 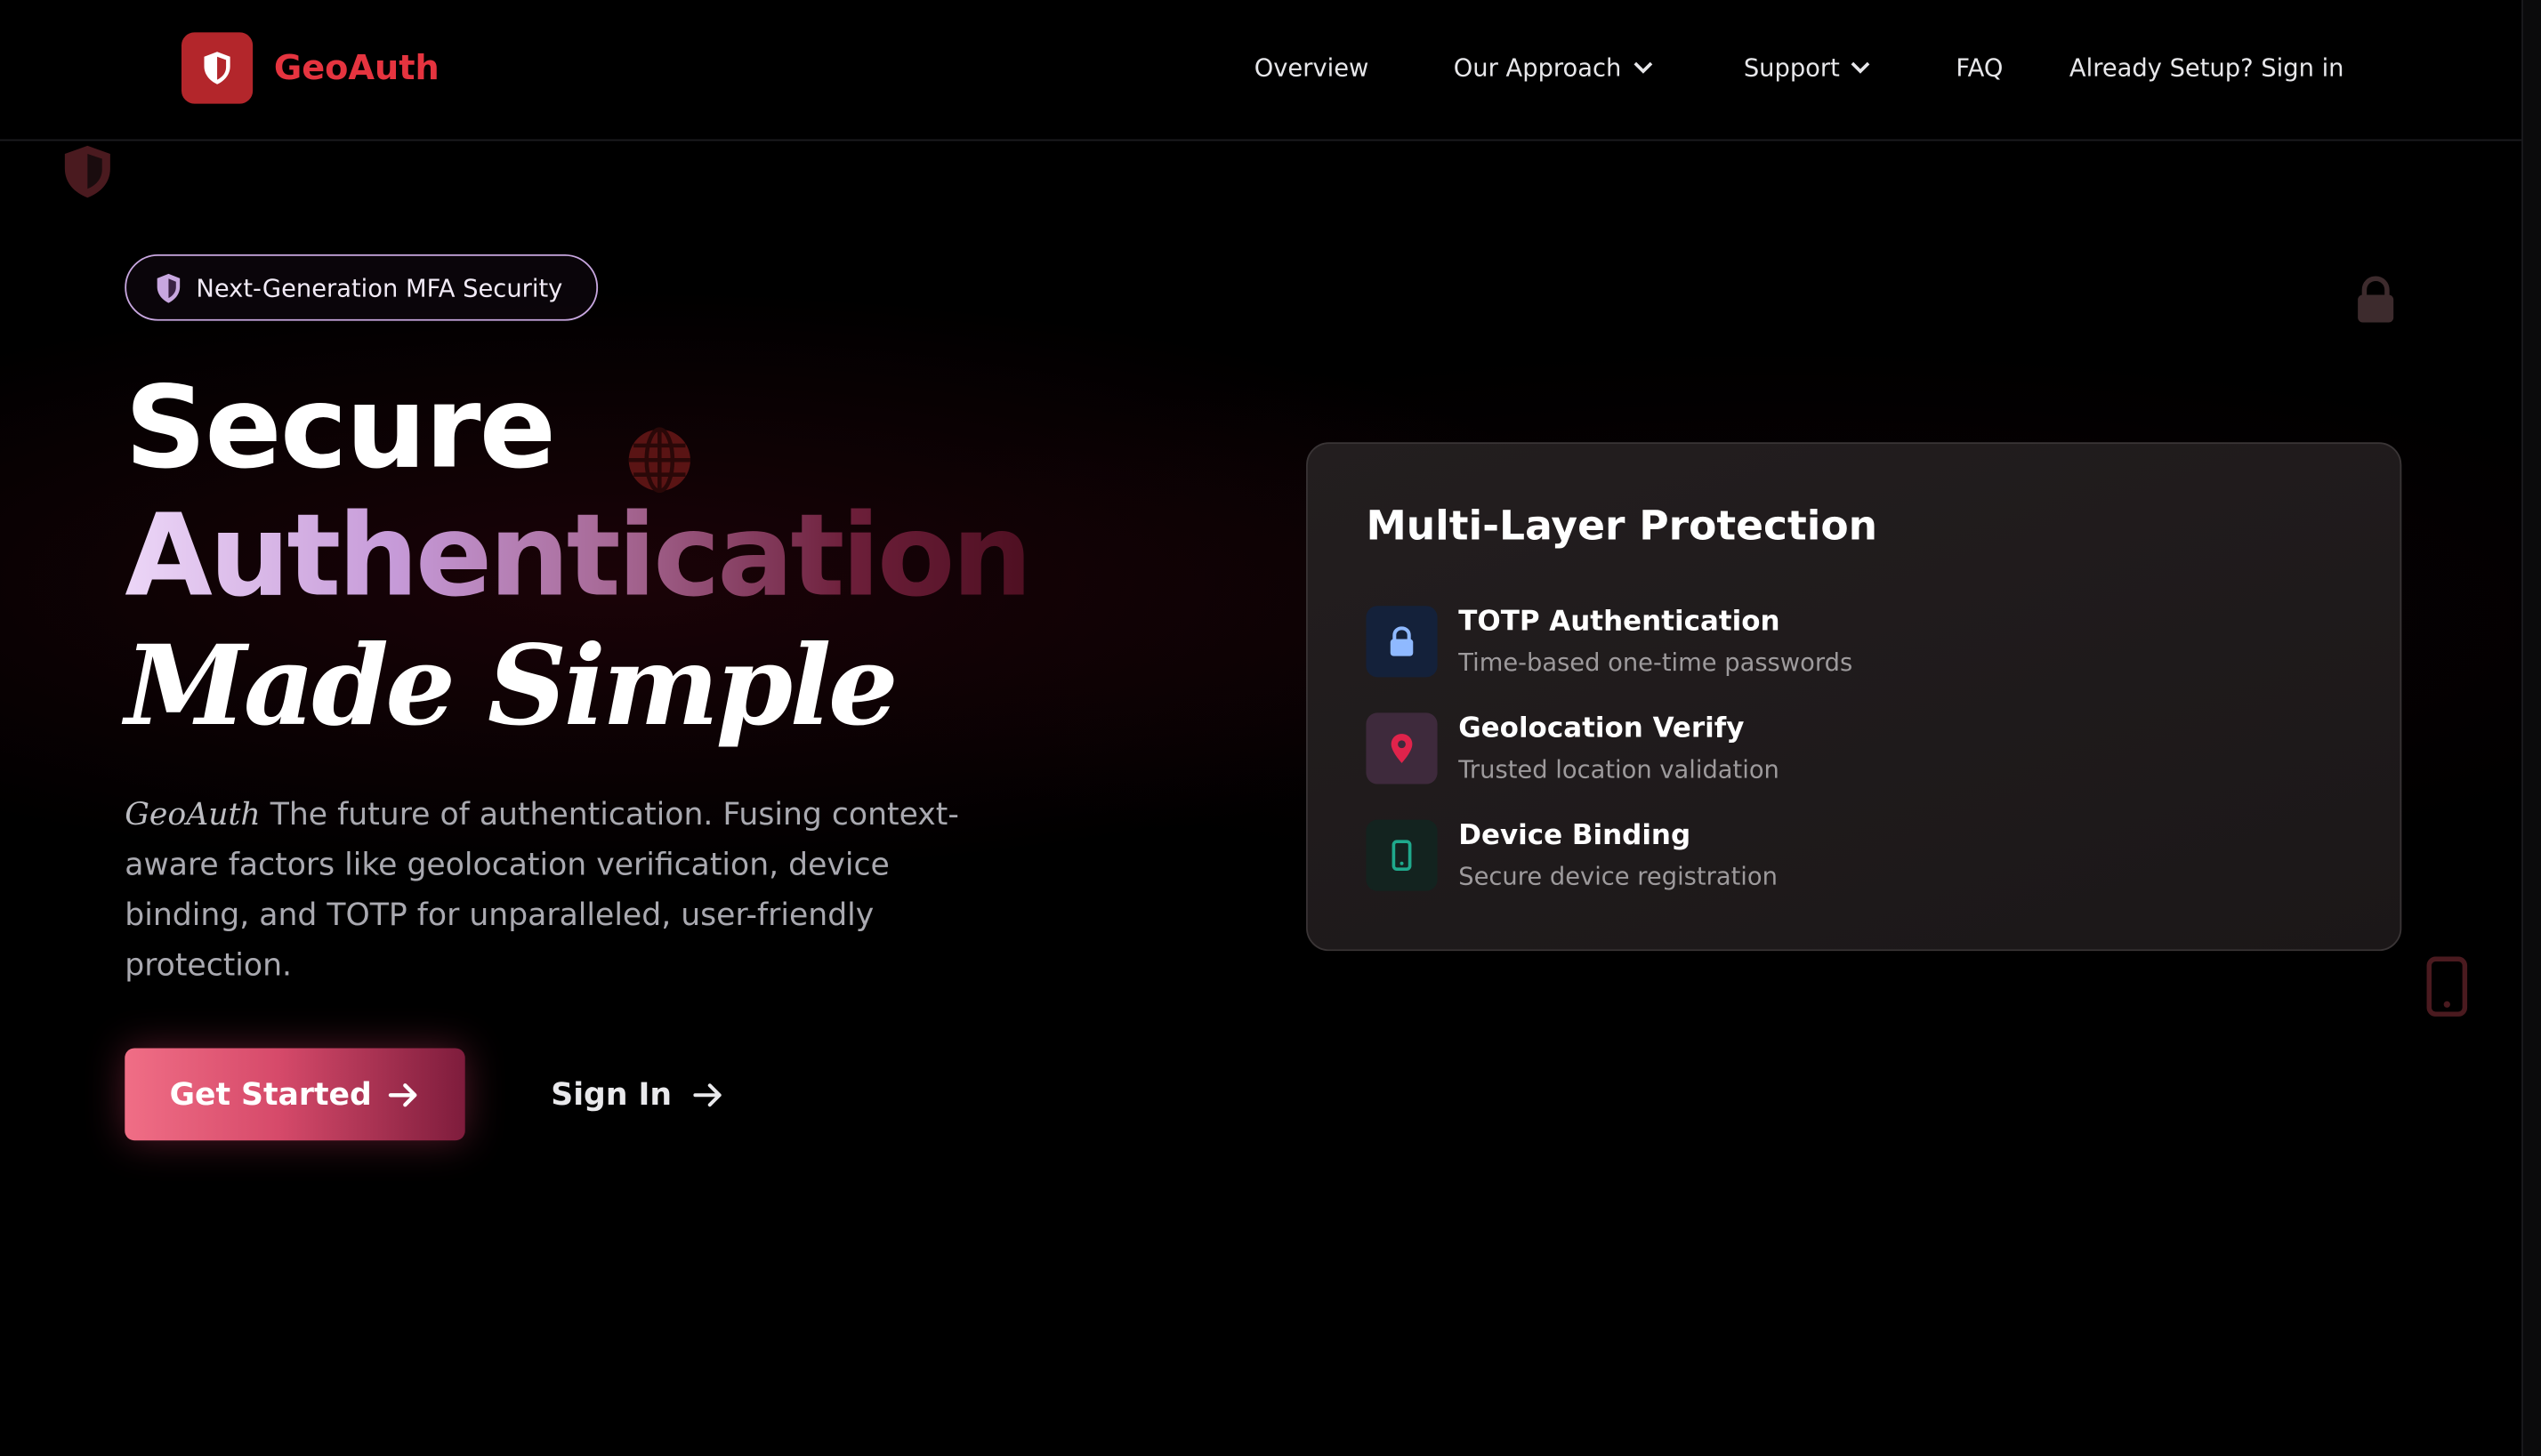 I want to click on nav-support-label: Support, so click(x=1791, y=68).